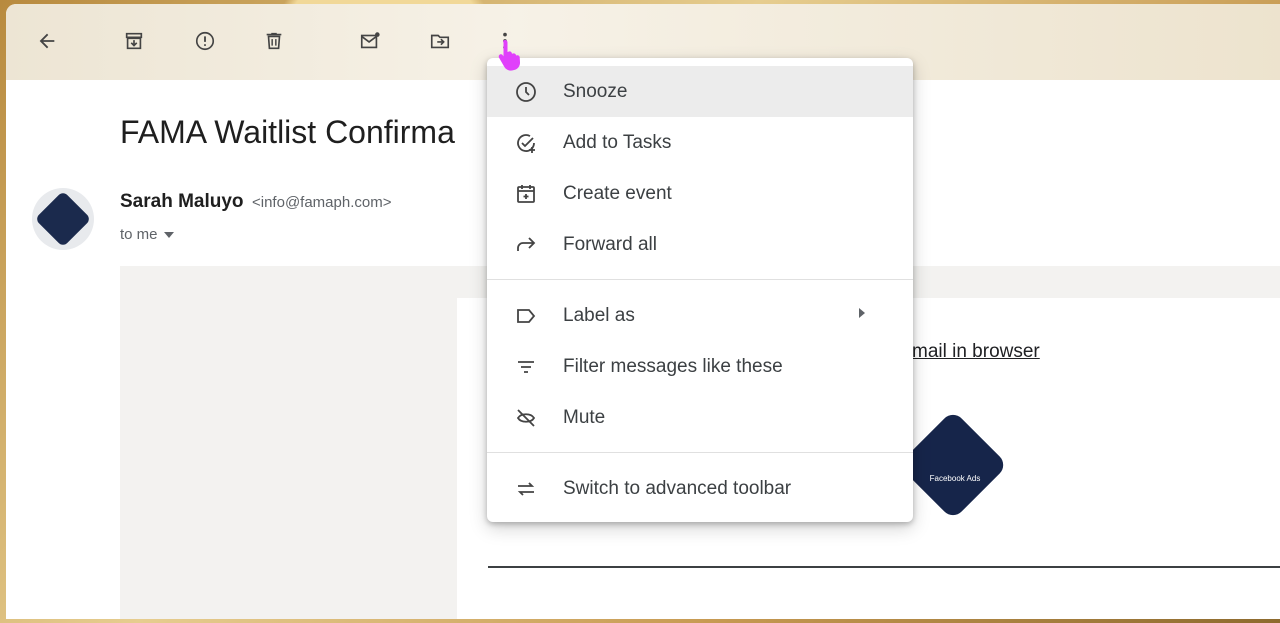  Describe the element at coordinates (440, 41) in the screenshot. I see `move-to-icon` at that location.